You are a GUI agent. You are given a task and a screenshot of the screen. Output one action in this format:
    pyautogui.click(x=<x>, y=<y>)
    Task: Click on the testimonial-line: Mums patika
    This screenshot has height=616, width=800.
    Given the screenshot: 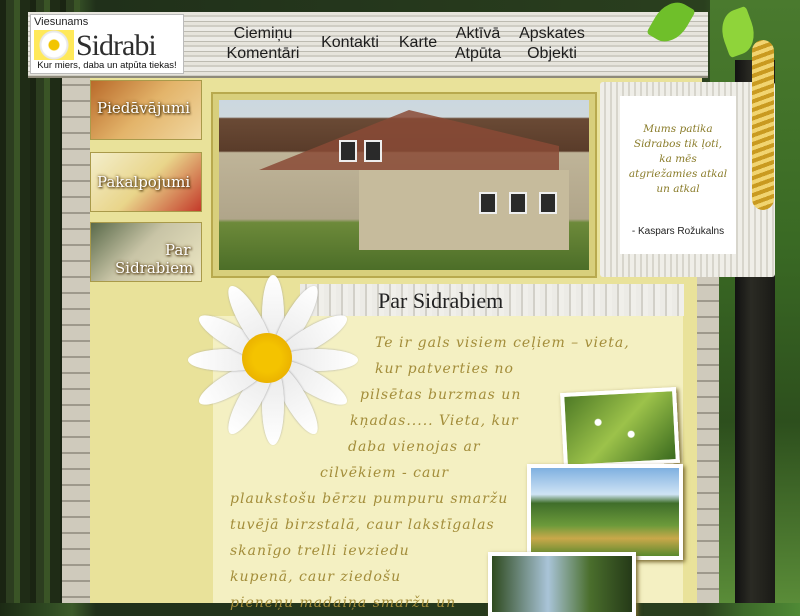 What is the action you would take?
    pyautogui.click(x=678, y=129)
    